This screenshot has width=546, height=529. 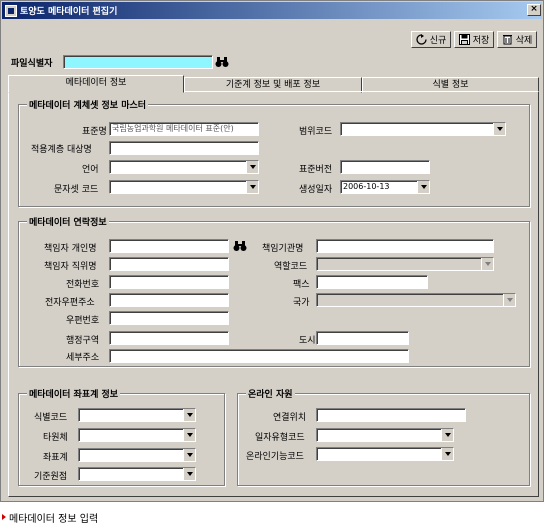 I want to click on scope-code-select, so click(x=423, y=129).